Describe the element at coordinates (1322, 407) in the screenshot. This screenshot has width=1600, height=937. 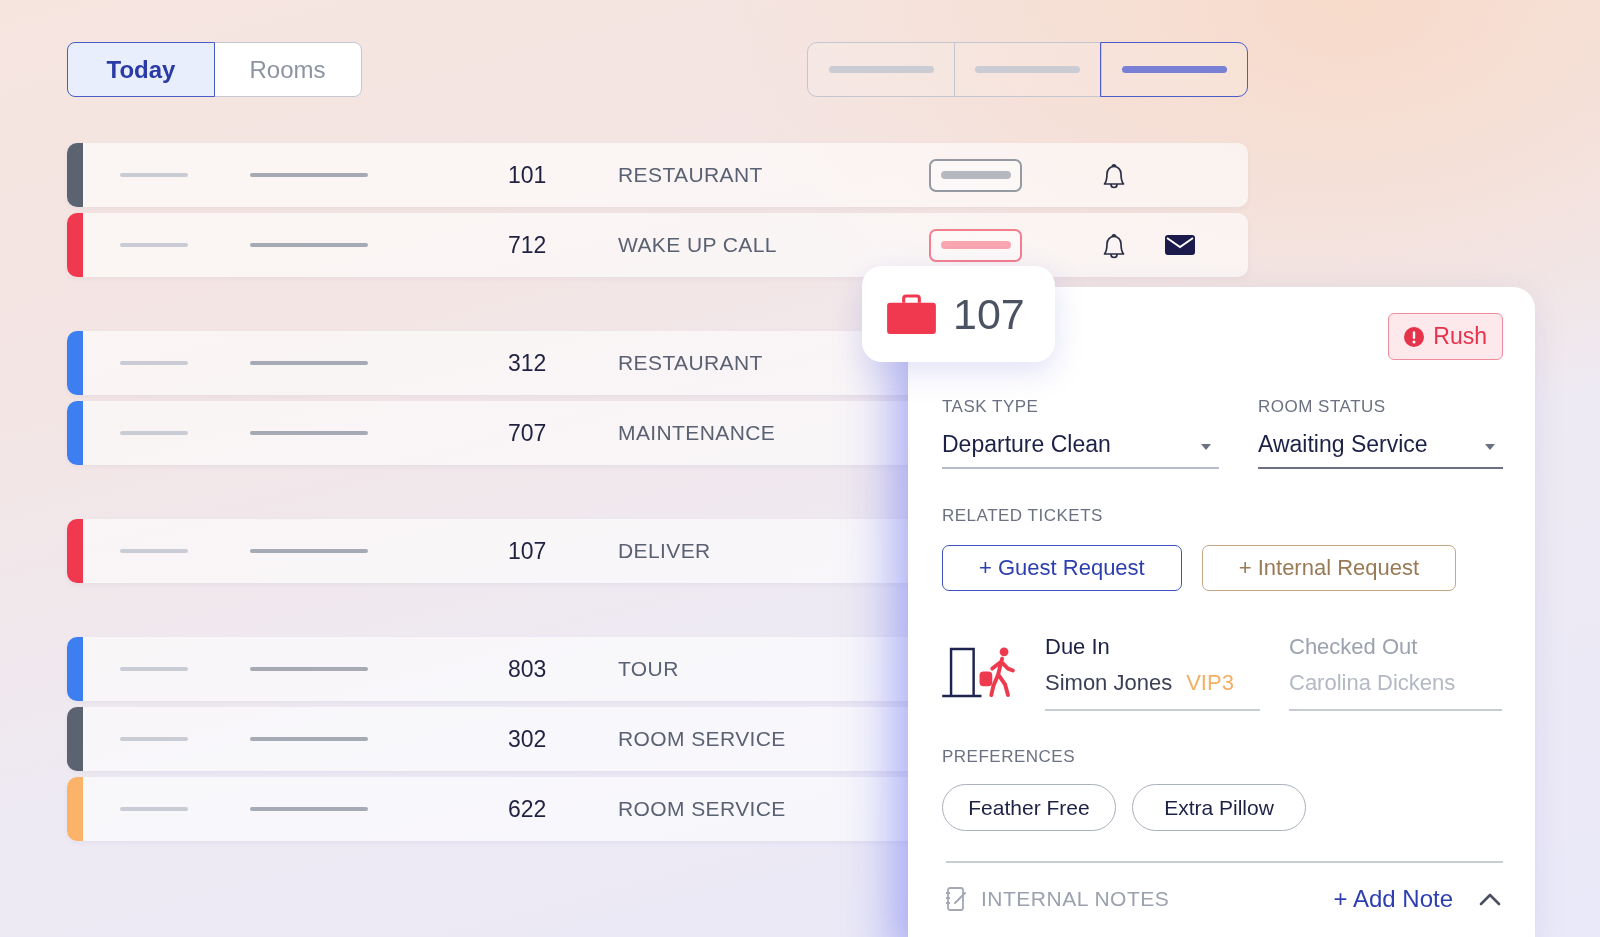
I see `field-label: ROOM STATUS` at that location.